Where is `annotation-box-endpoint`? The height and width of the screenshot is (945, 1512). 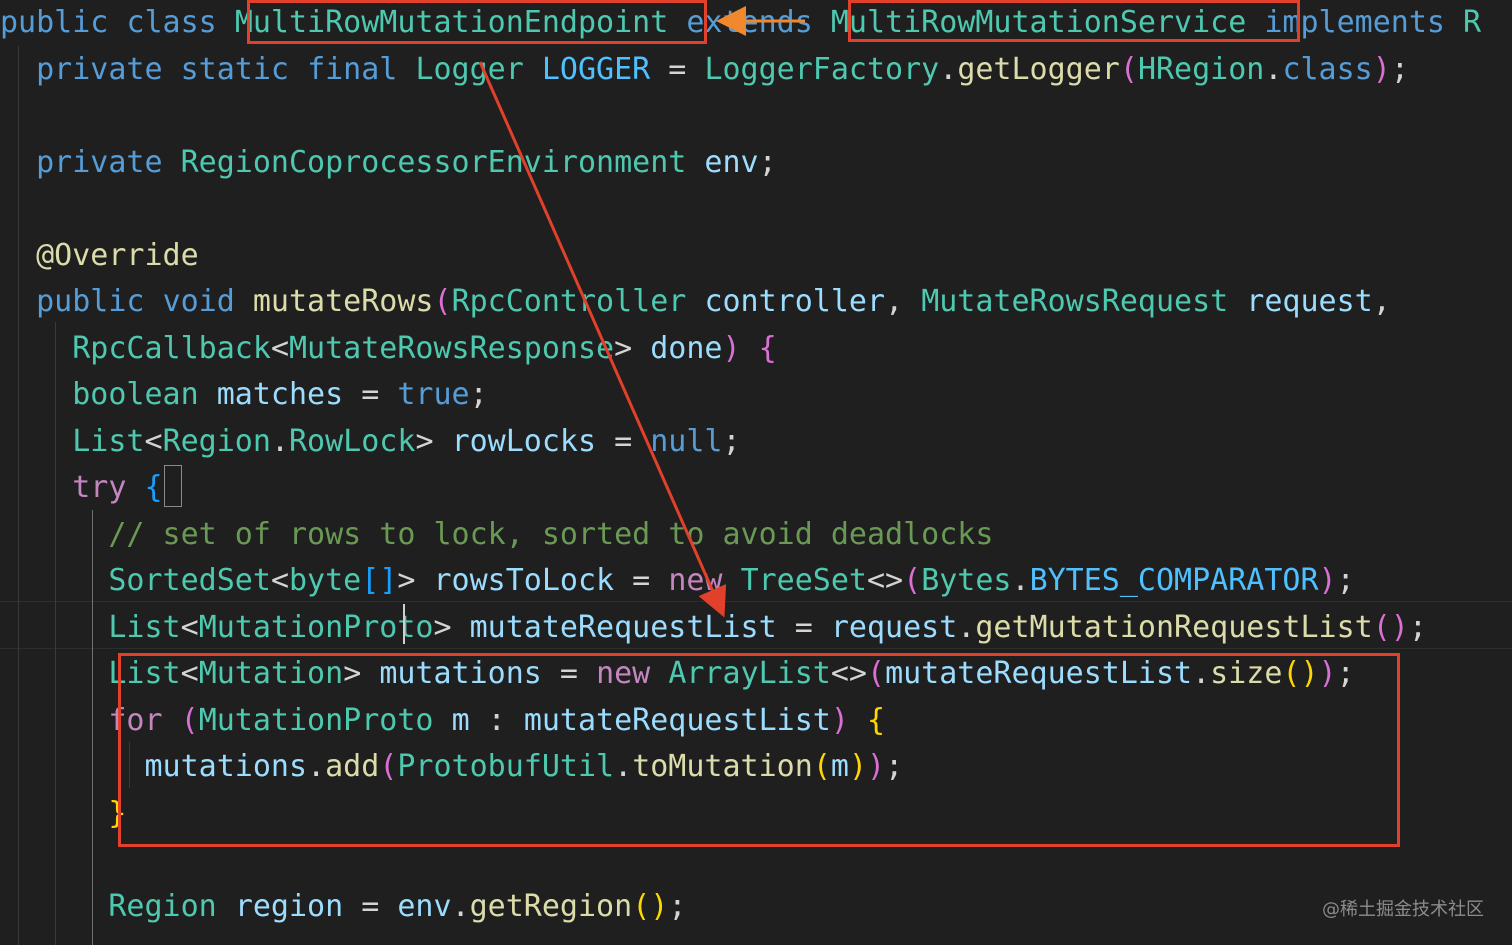
annotation-box-endpoint is located at coordinates (477, 22).